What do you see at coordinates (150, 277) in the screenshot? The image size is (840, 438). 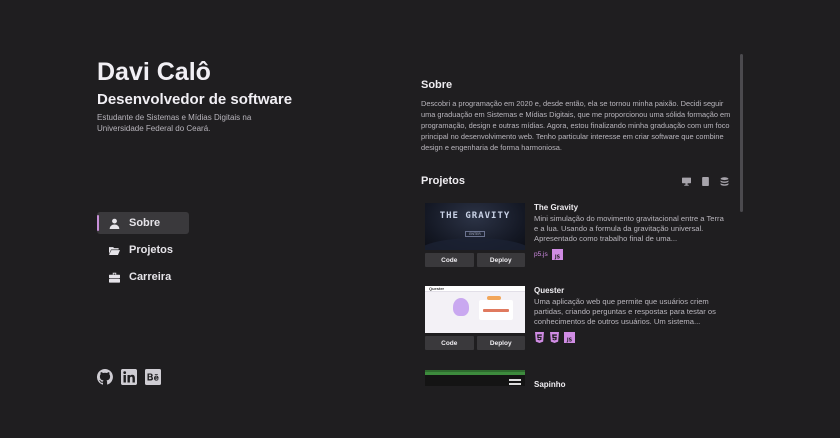 I see `nav-label: Carreira` at bounding box center [150, 277].